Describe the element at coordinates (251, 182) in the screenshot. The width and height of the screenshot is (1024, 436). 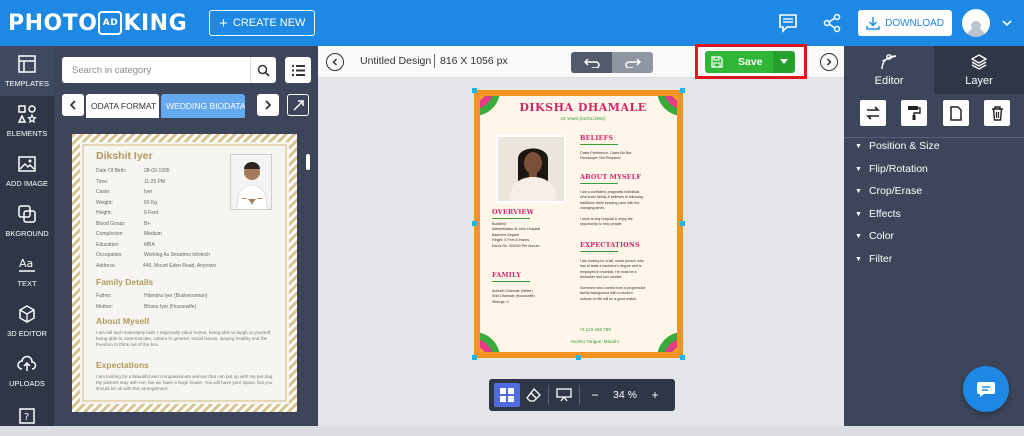
I see `man-portrait-icon` at that location.